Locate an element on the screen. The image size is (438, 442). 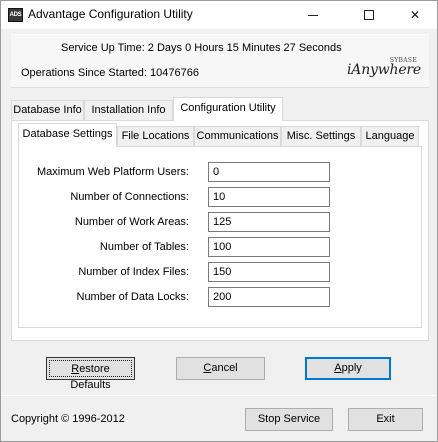
setting-label: Number of Connections: is located at coordinates (129, 197).